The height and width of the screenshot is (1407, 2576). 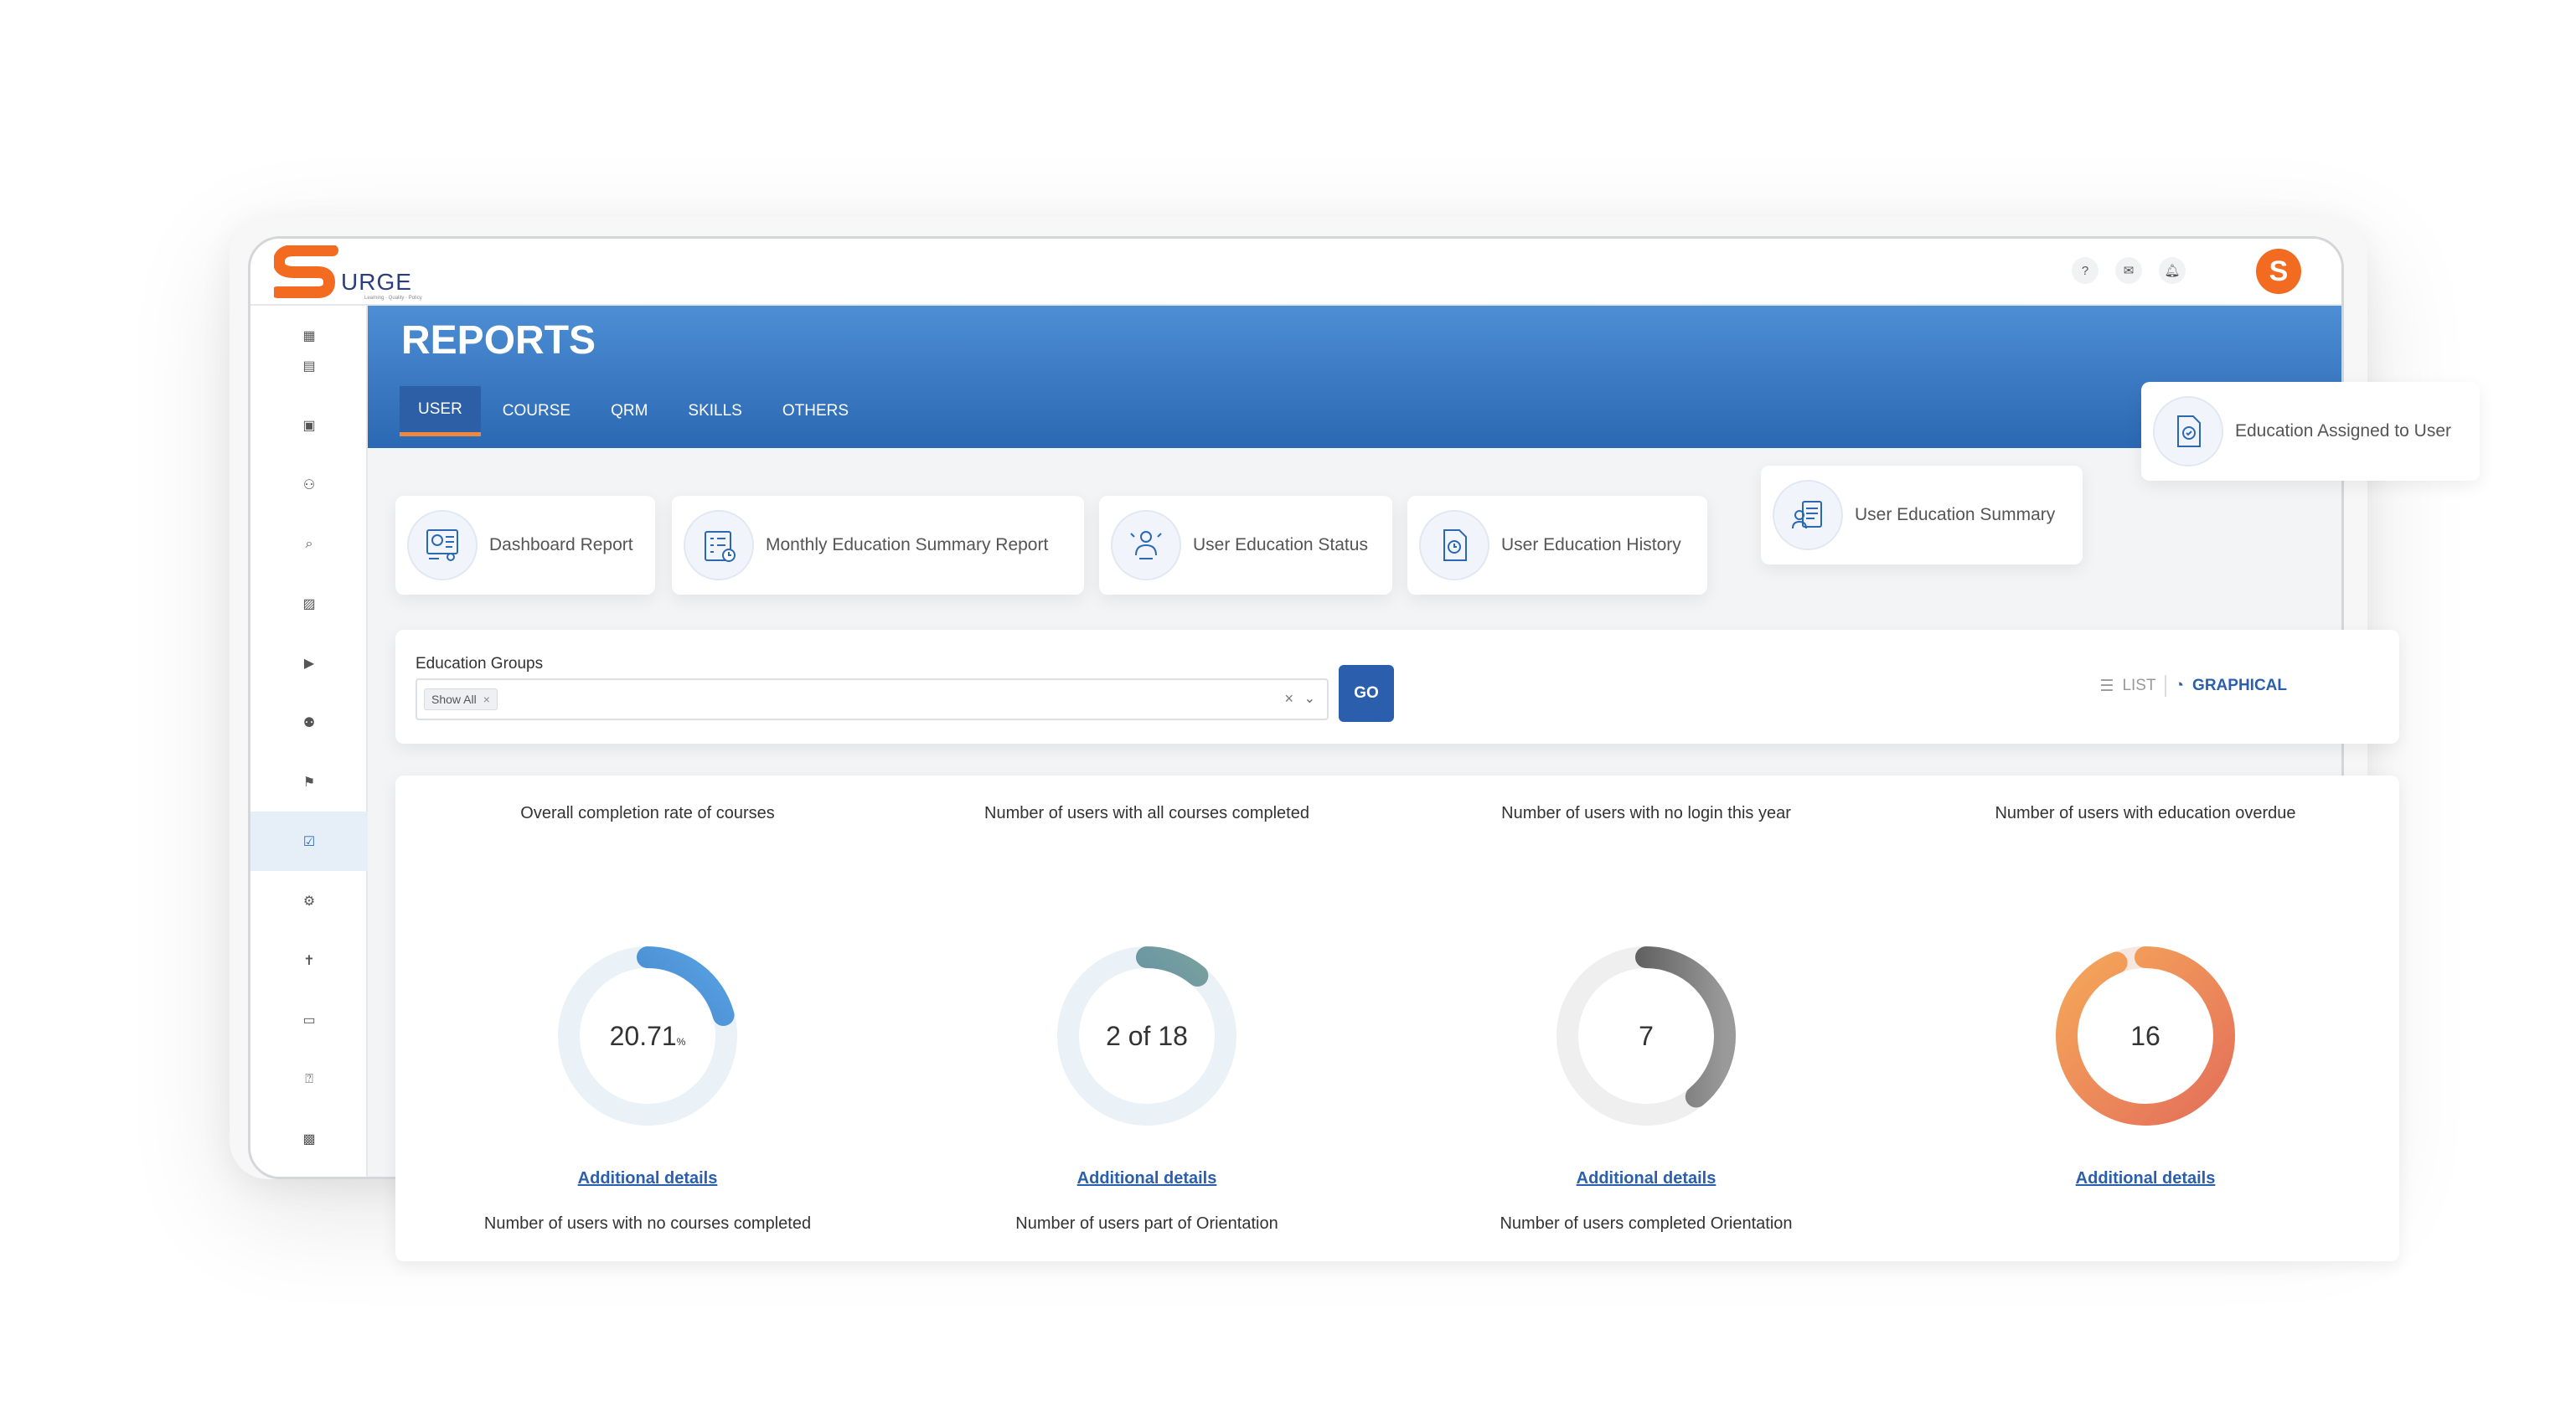 What do you see at coordinates (1288, 699) in the screenshot?
I see `clear-icon: ×` at bounding box center [1288, 699].